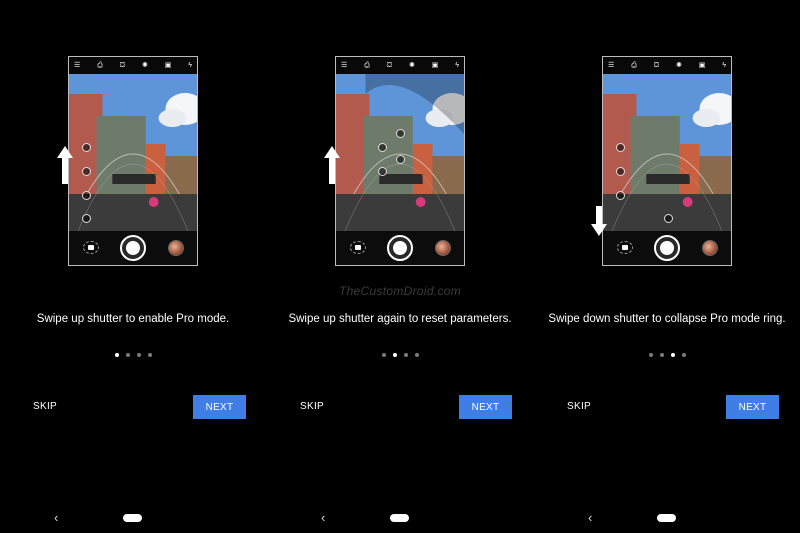  Describe the element at coordinates (133, 319) in the screenshot. I see `instruction-caption: Swipe up shutter to enable Pro mode.` at that location.